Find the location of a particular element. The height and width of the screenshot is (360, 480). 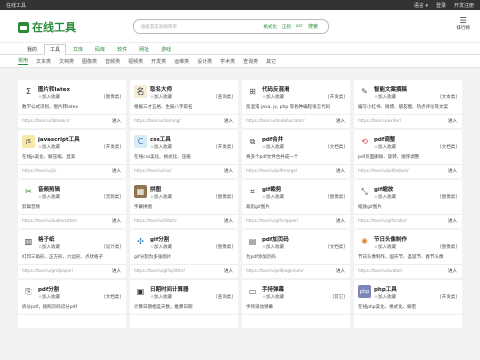

tool-card: ▣ 日期时间计算器 ☆加入收藏 [查询类] 计算日期相差天数，推算日期 is located at coordinates (184, 304).